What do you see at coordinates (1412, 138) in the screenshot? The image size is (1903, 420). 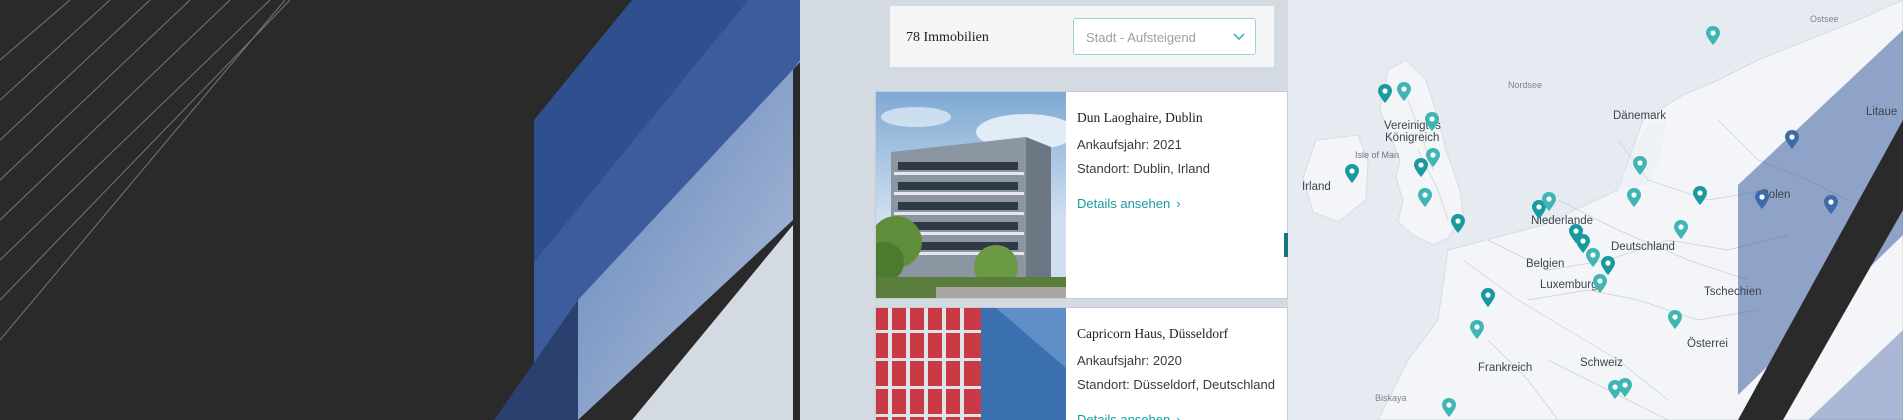 I see `map-label-koenigreich: Königreich` at bounding box center [1412, 138].